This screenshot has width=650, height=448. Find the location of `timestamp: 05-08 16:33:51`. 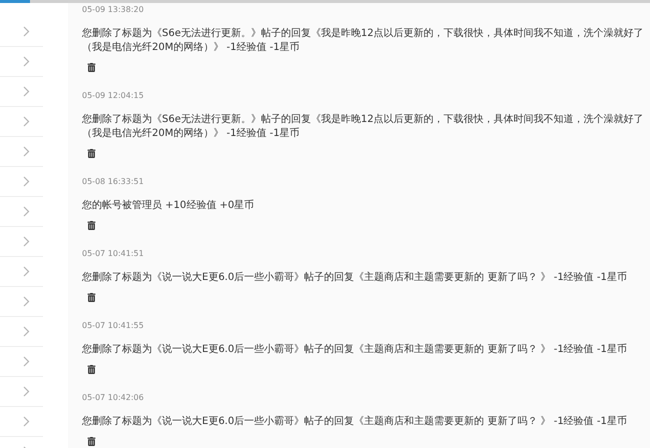

timestamp: 05-08 16:33:51 is located at coordinates (113, 182).